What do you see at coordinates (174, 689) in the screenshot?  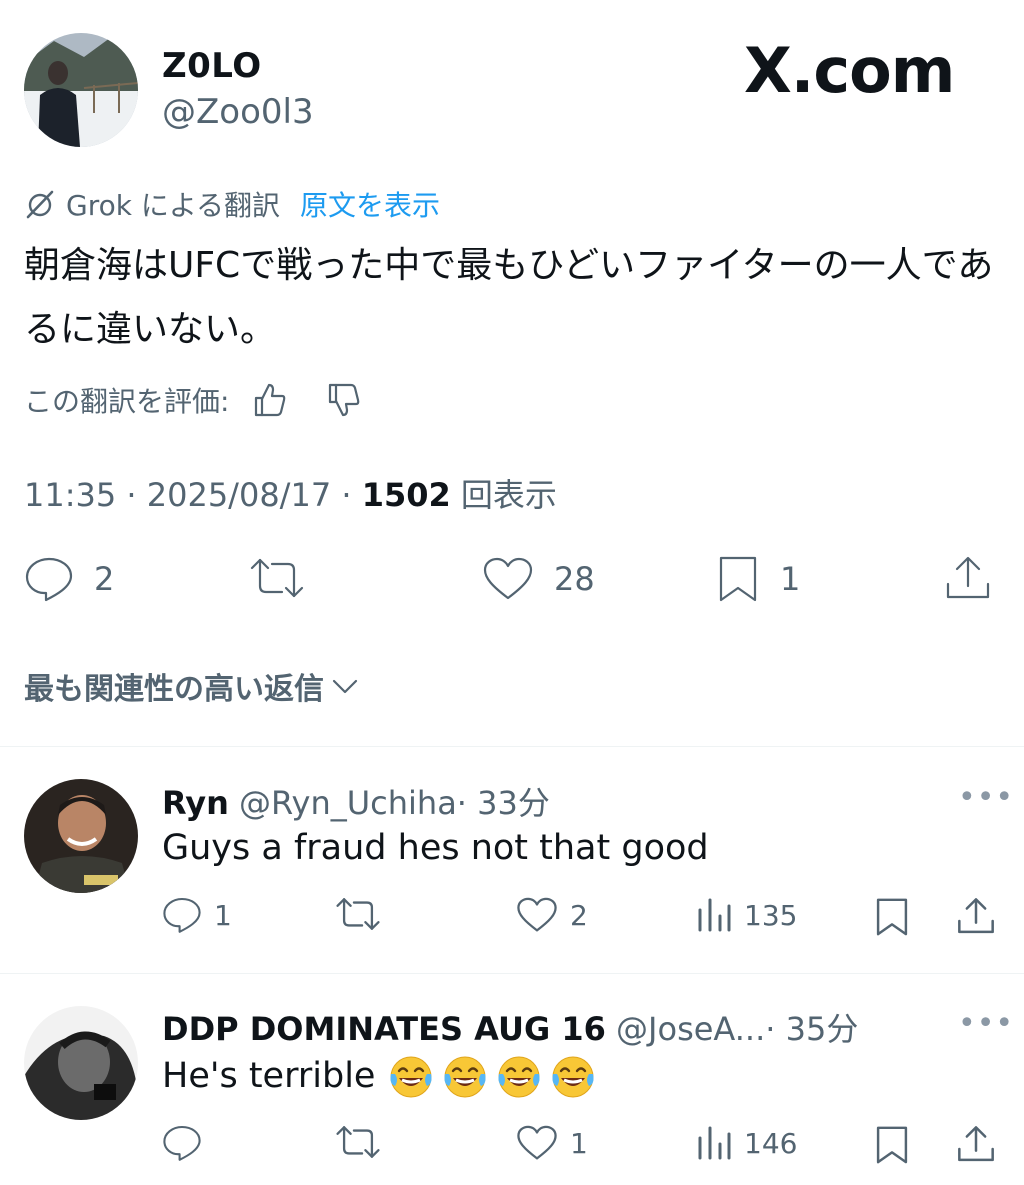 I see `replies-sort-label: 最も関連性の高い返信` at bounding box center [174, 689].